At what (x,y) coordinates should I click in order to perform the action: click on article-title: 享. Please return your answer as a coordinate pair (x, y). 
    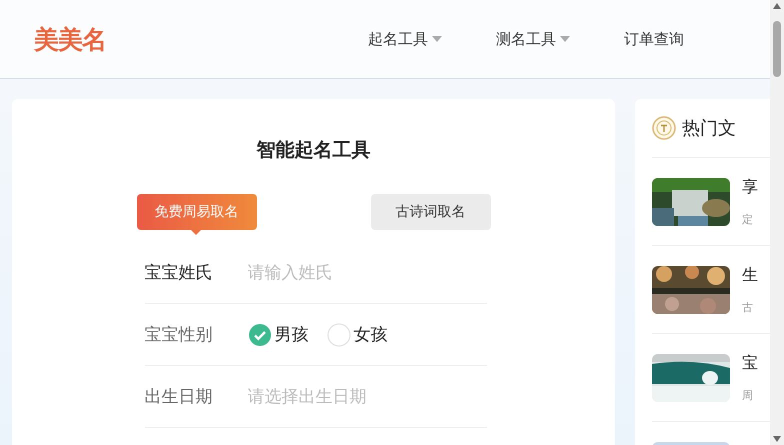
    Looking at the image, I should click on (750, 187).